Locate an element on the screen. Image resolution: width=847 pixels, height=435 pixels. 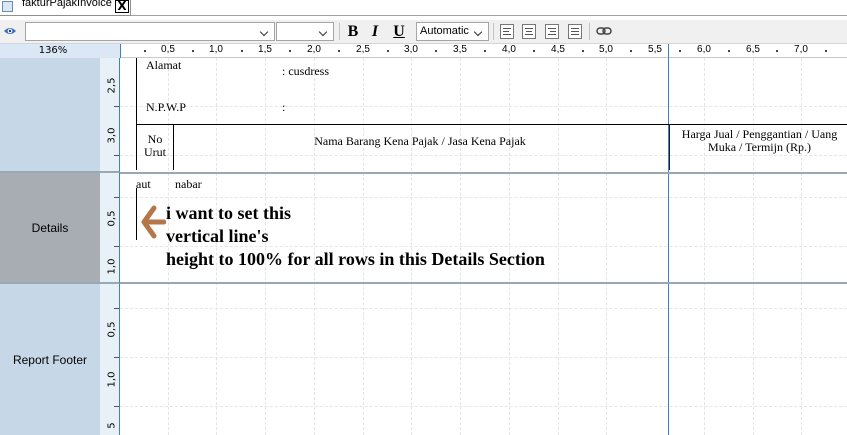
align-justify-icon is located at coordinates (575, 31).